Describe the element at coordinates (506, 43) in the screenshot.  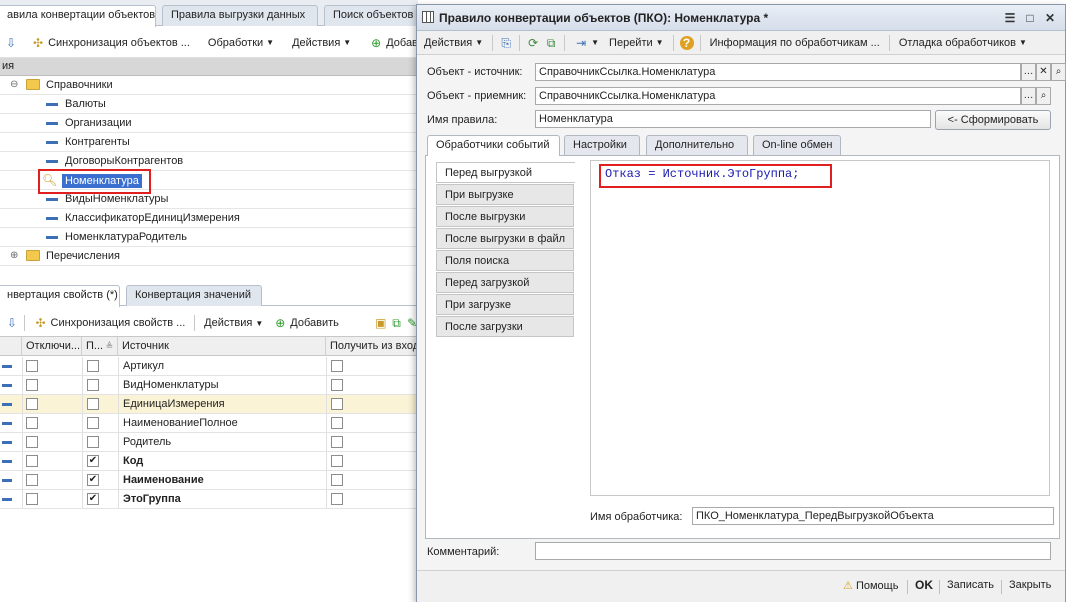
I see `save-icon: ⎘` at that location.